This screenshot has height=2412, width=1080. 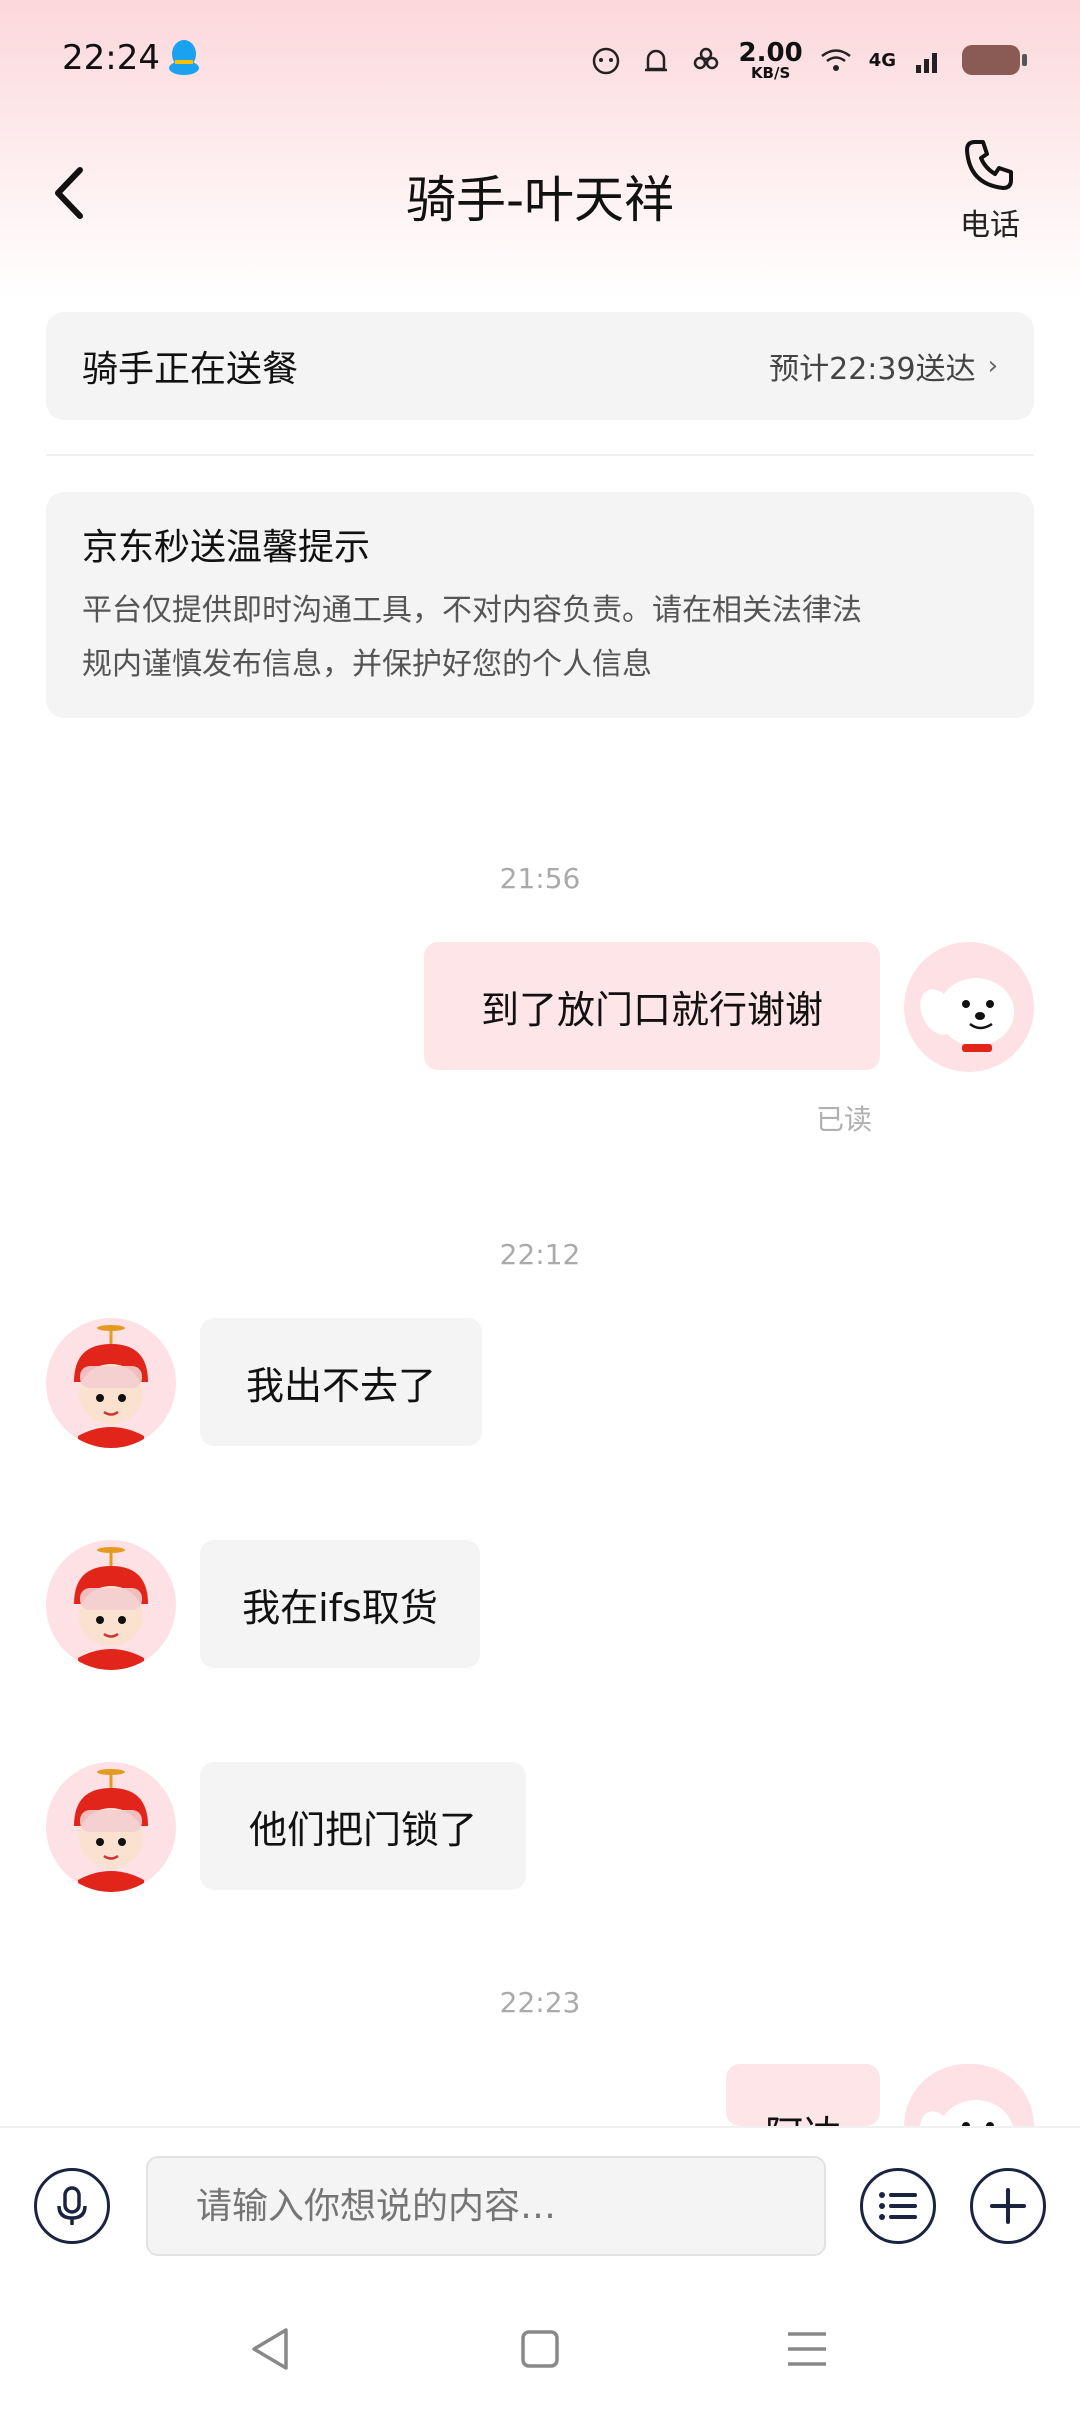 What do you see at coordinates (540, 60) in the screenshot?
I see `status-bar: 22:24 2.00 KB/S 4G` at bounding box center [540, 60].